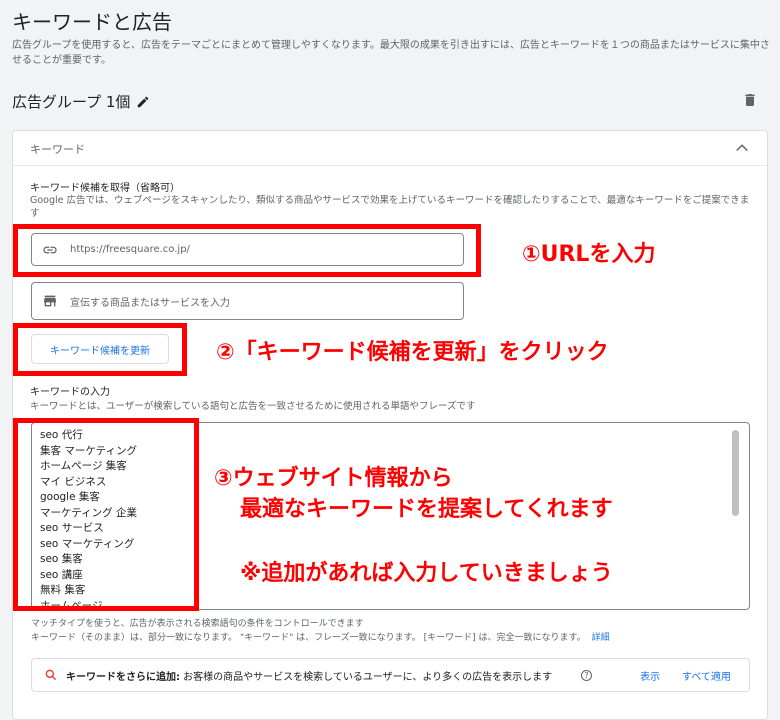 The height and width of the screenshot is (720, 780). What do you see at coordinates (150, 303) in the screenshot?
I see `product-service-placeholder: 宣伝する商品またはサービスを入力` at bounding box center [150, 303].